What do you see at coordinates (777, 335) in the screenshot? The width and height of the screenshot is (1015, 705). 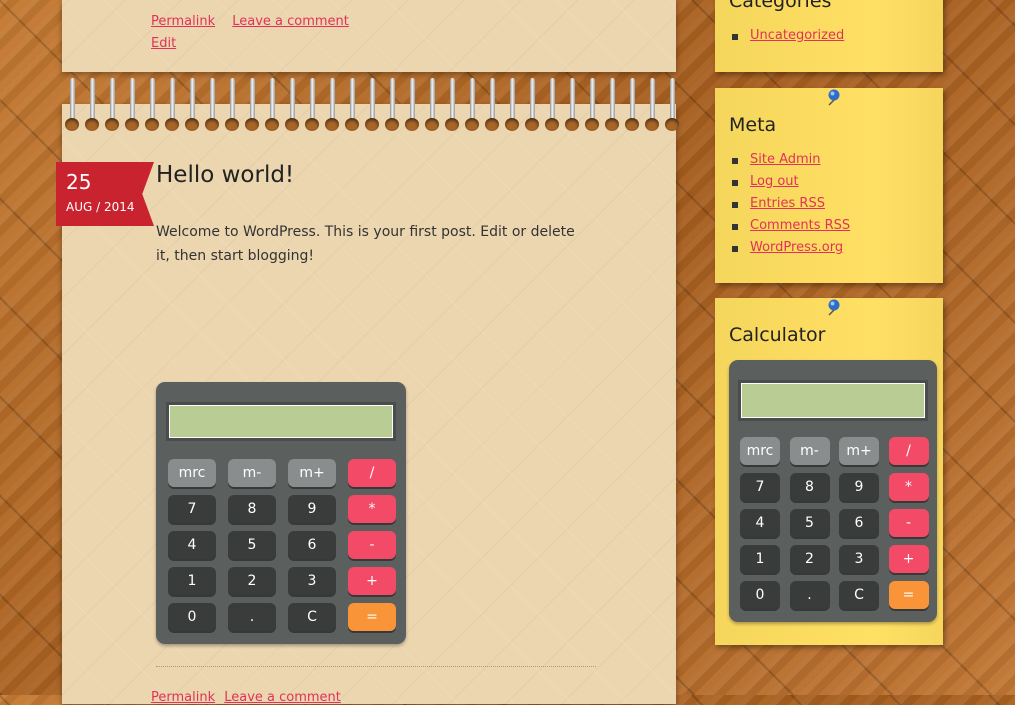 I see `calculator-widget-title: Calculator` at bounding box center [777, 335].